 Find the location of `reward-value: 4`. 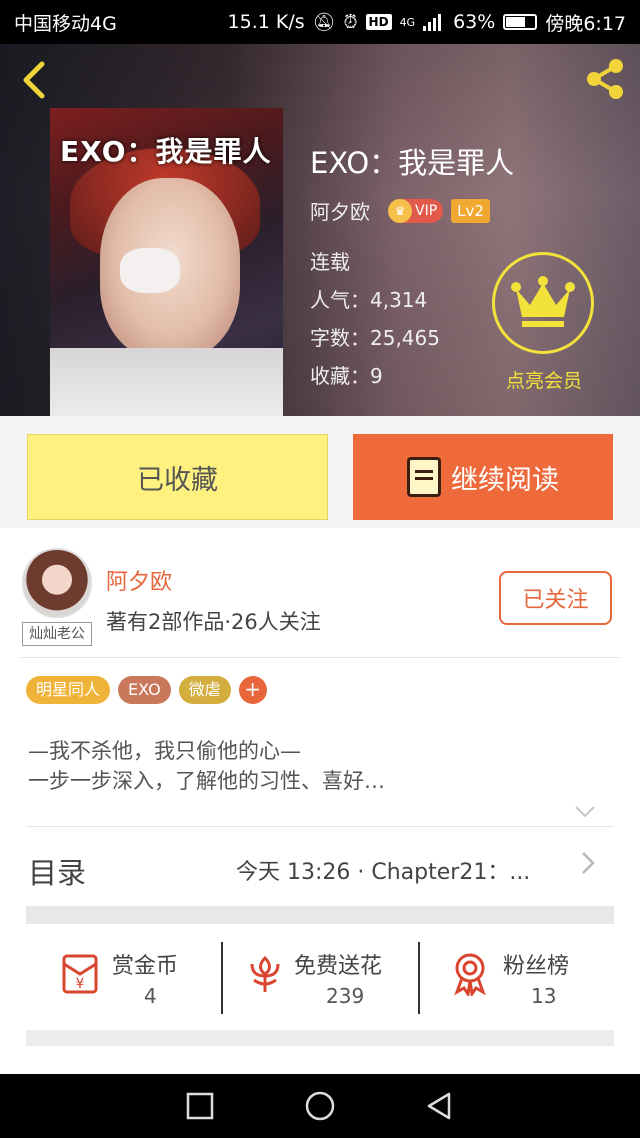

reward-value: 4 is located at coordinates (150, 996).